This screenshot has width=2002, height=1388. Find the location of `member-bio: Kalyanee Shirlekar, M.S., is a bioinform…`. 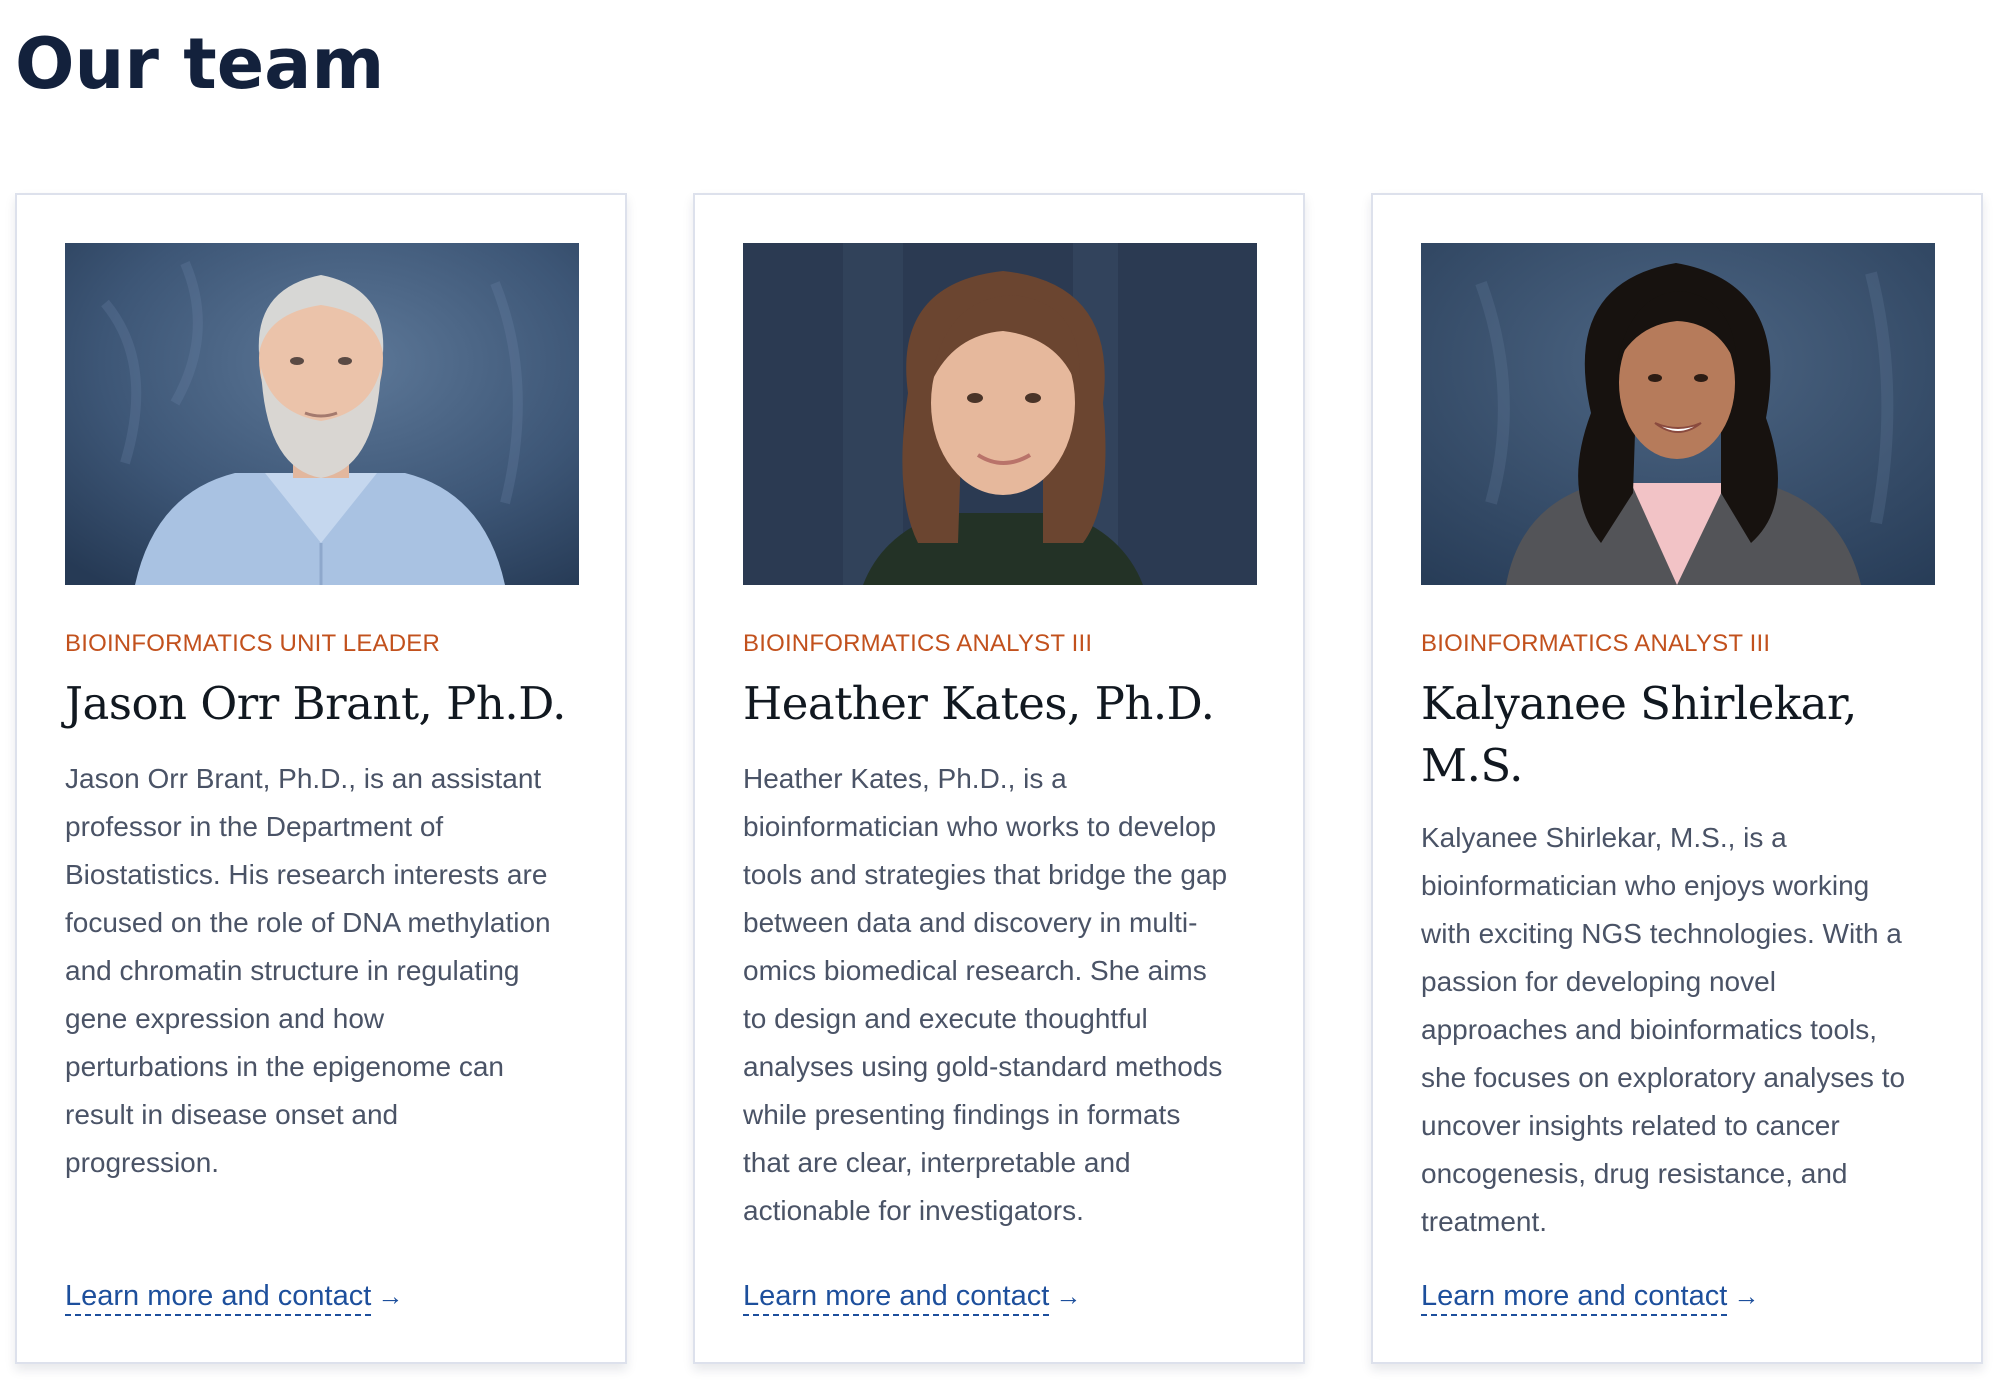

member-bio: Kalyanee Shirlekar, M.S., is a bioinform… is located at coordinates (1691, 1030).